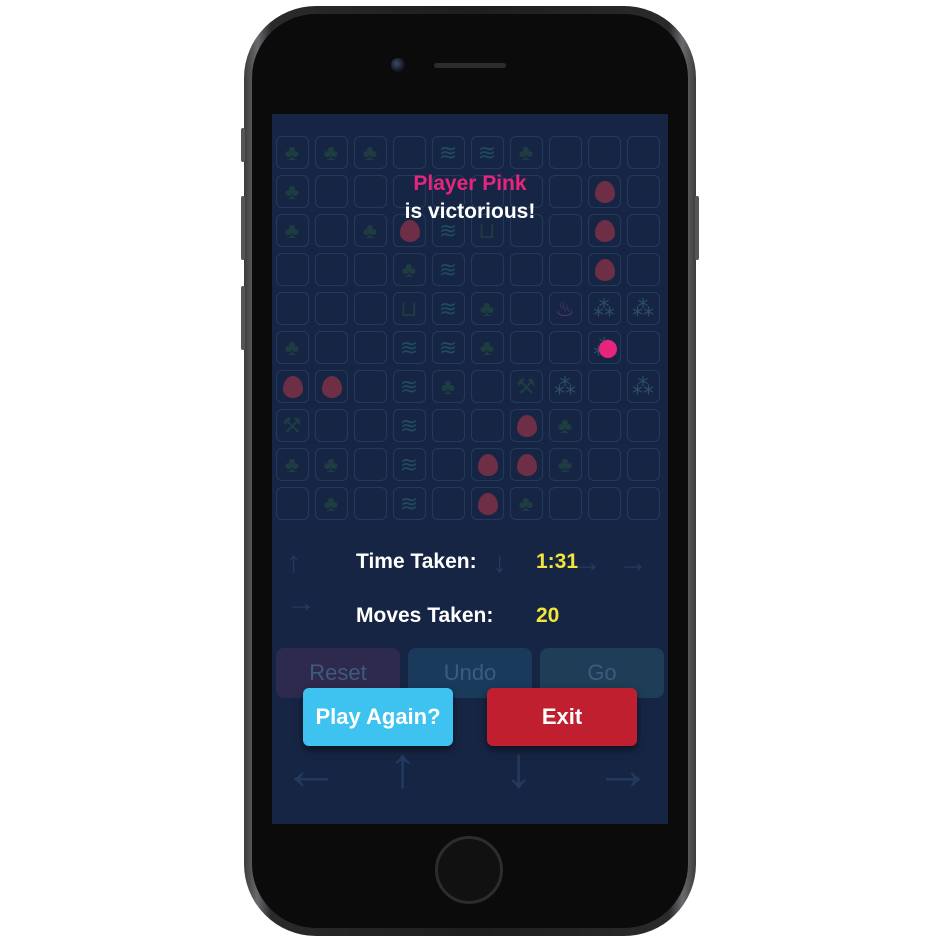 The height and width of the screenshot is (940, 940). Describe the element at coordinates (470, 211) in the screenshot. I see `winner-message: is victorious!` at that location.